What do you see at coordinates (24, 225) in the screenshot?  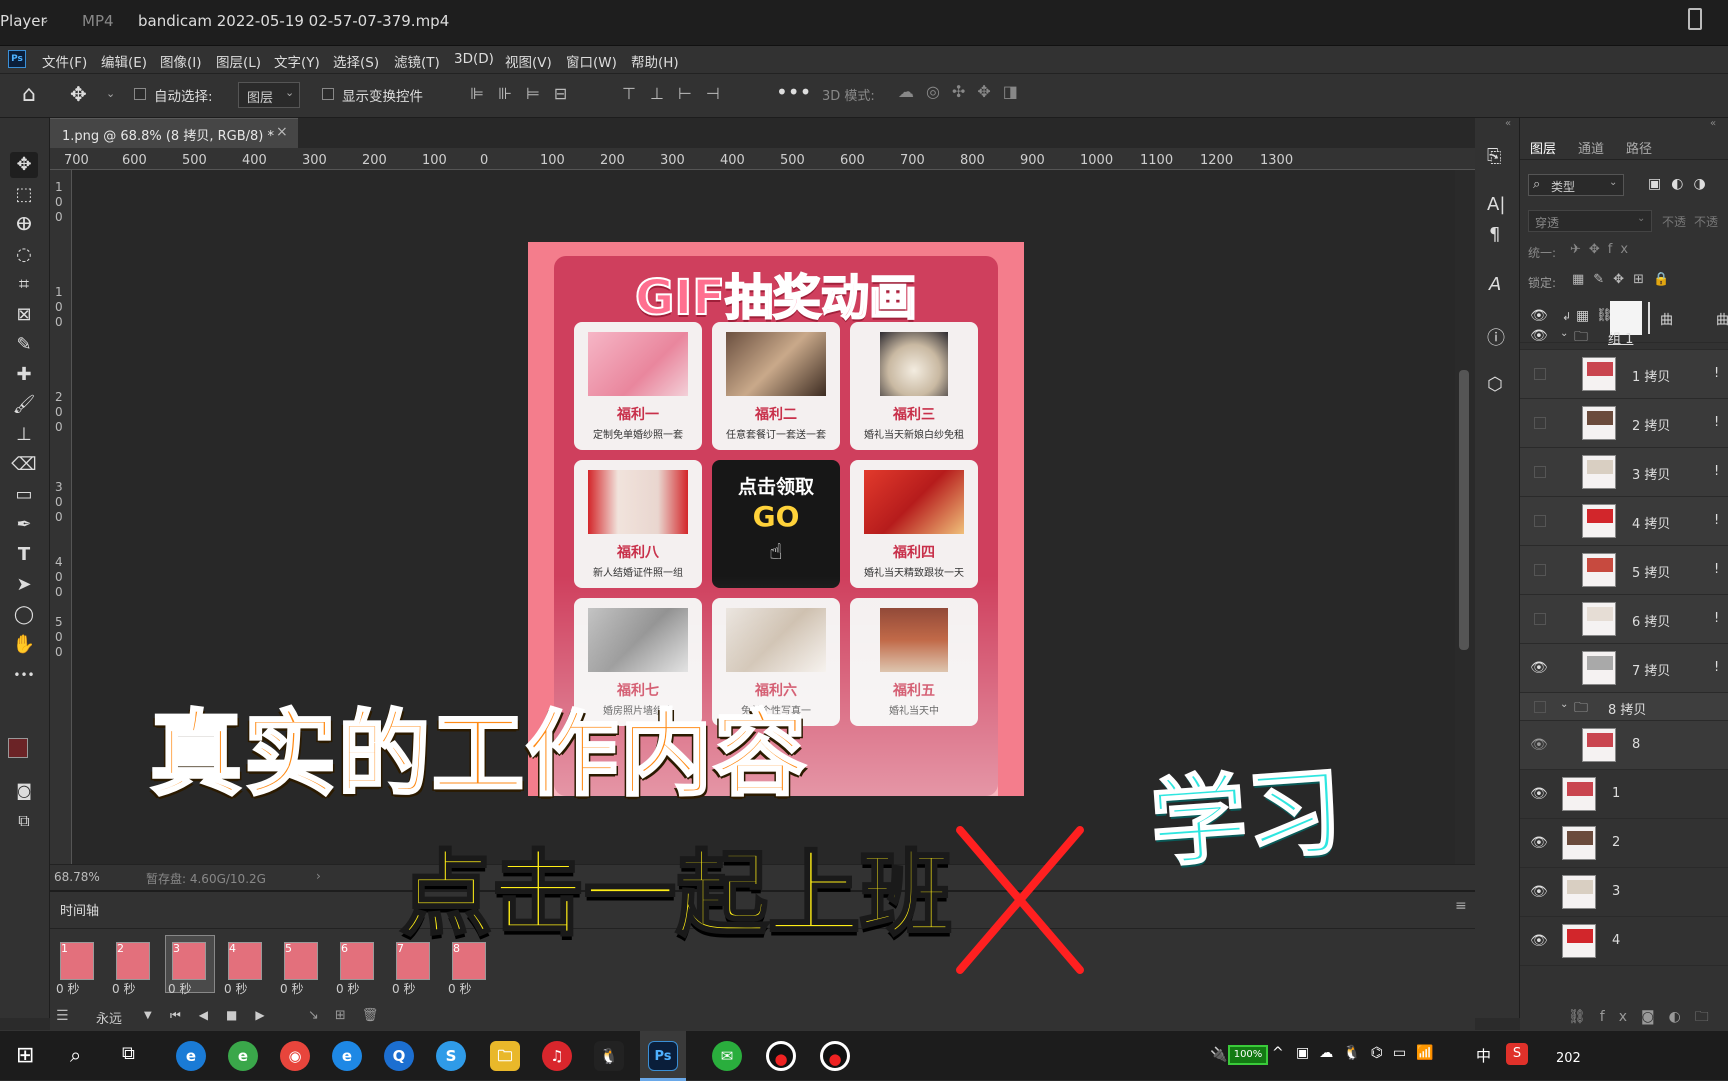 I see `lasso-tool-icon: ⴲ` at bounding box center [24, 225].